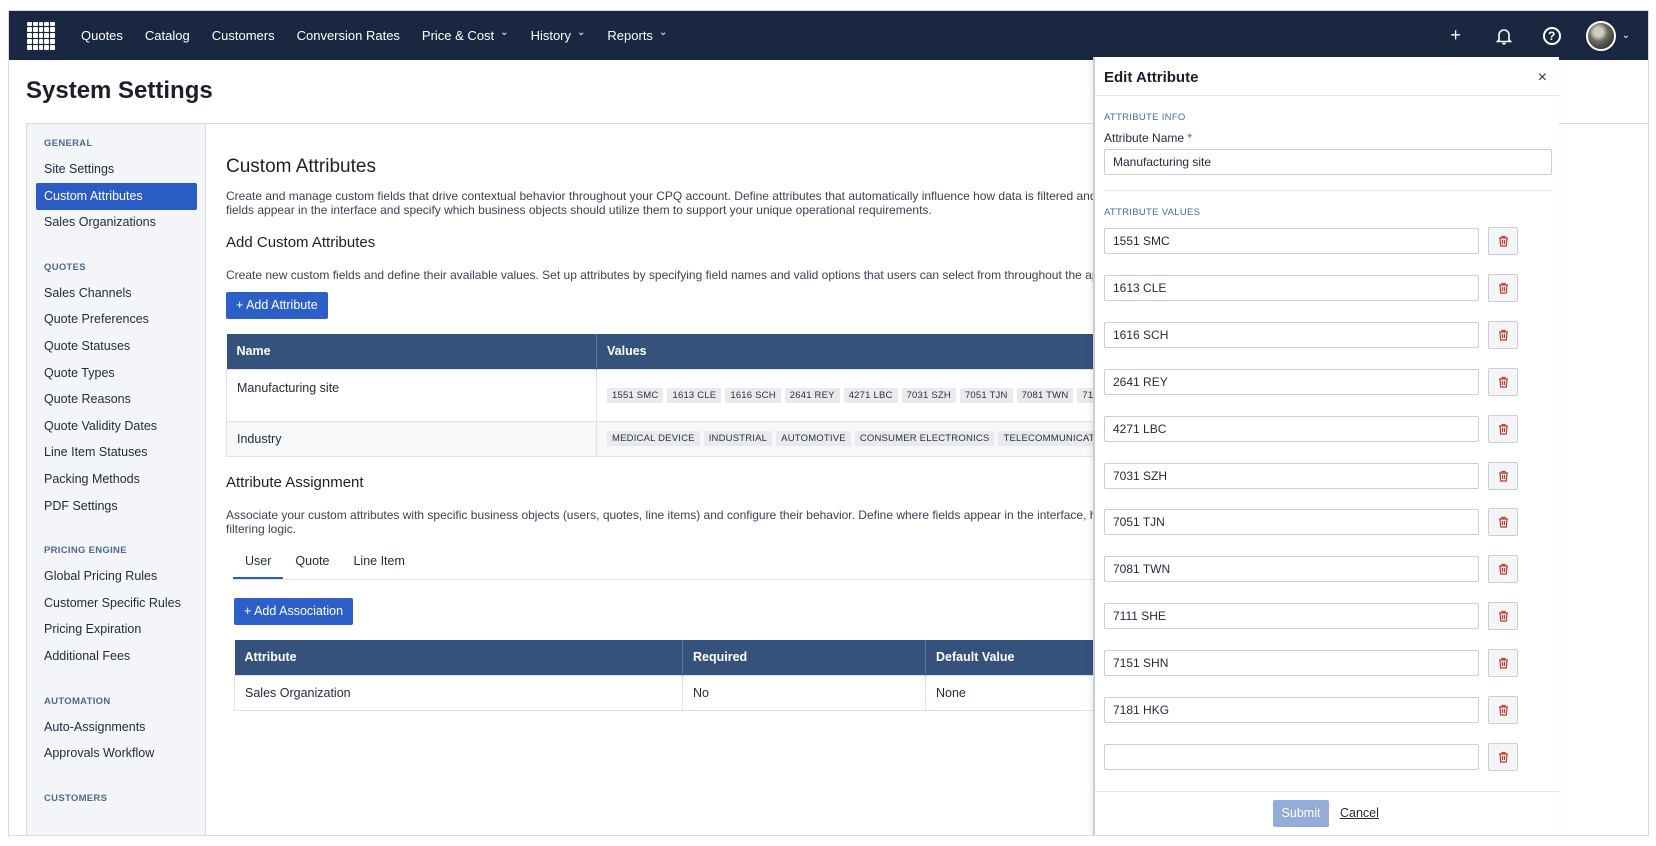 The width and height of the screenshot is (1656, 846). Describe the element at coordinates (694, 395) in the screenshot. I see `value-chip: 1613 CLE` at that location.